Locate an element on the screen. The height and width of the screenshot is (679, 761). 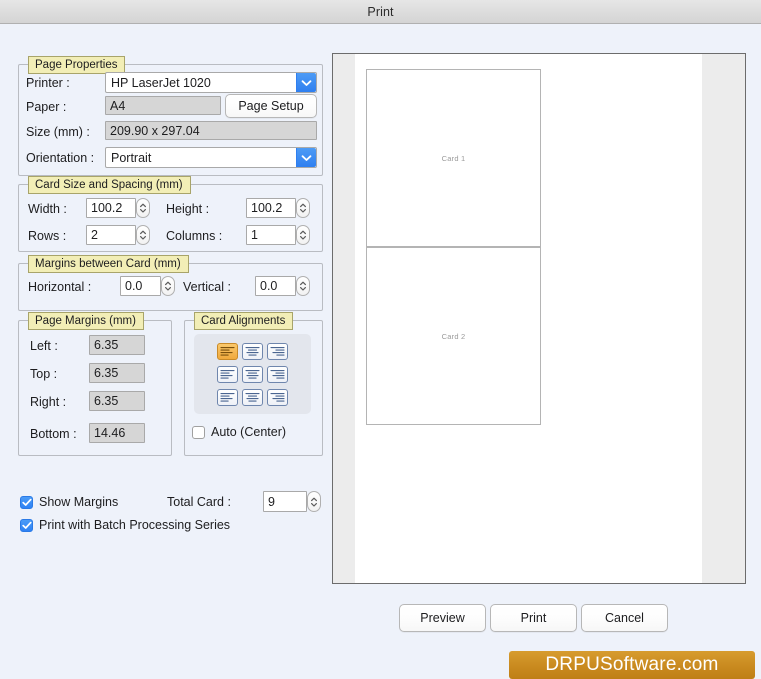
align-left-middle-icon is located at coordinates (227, 374).